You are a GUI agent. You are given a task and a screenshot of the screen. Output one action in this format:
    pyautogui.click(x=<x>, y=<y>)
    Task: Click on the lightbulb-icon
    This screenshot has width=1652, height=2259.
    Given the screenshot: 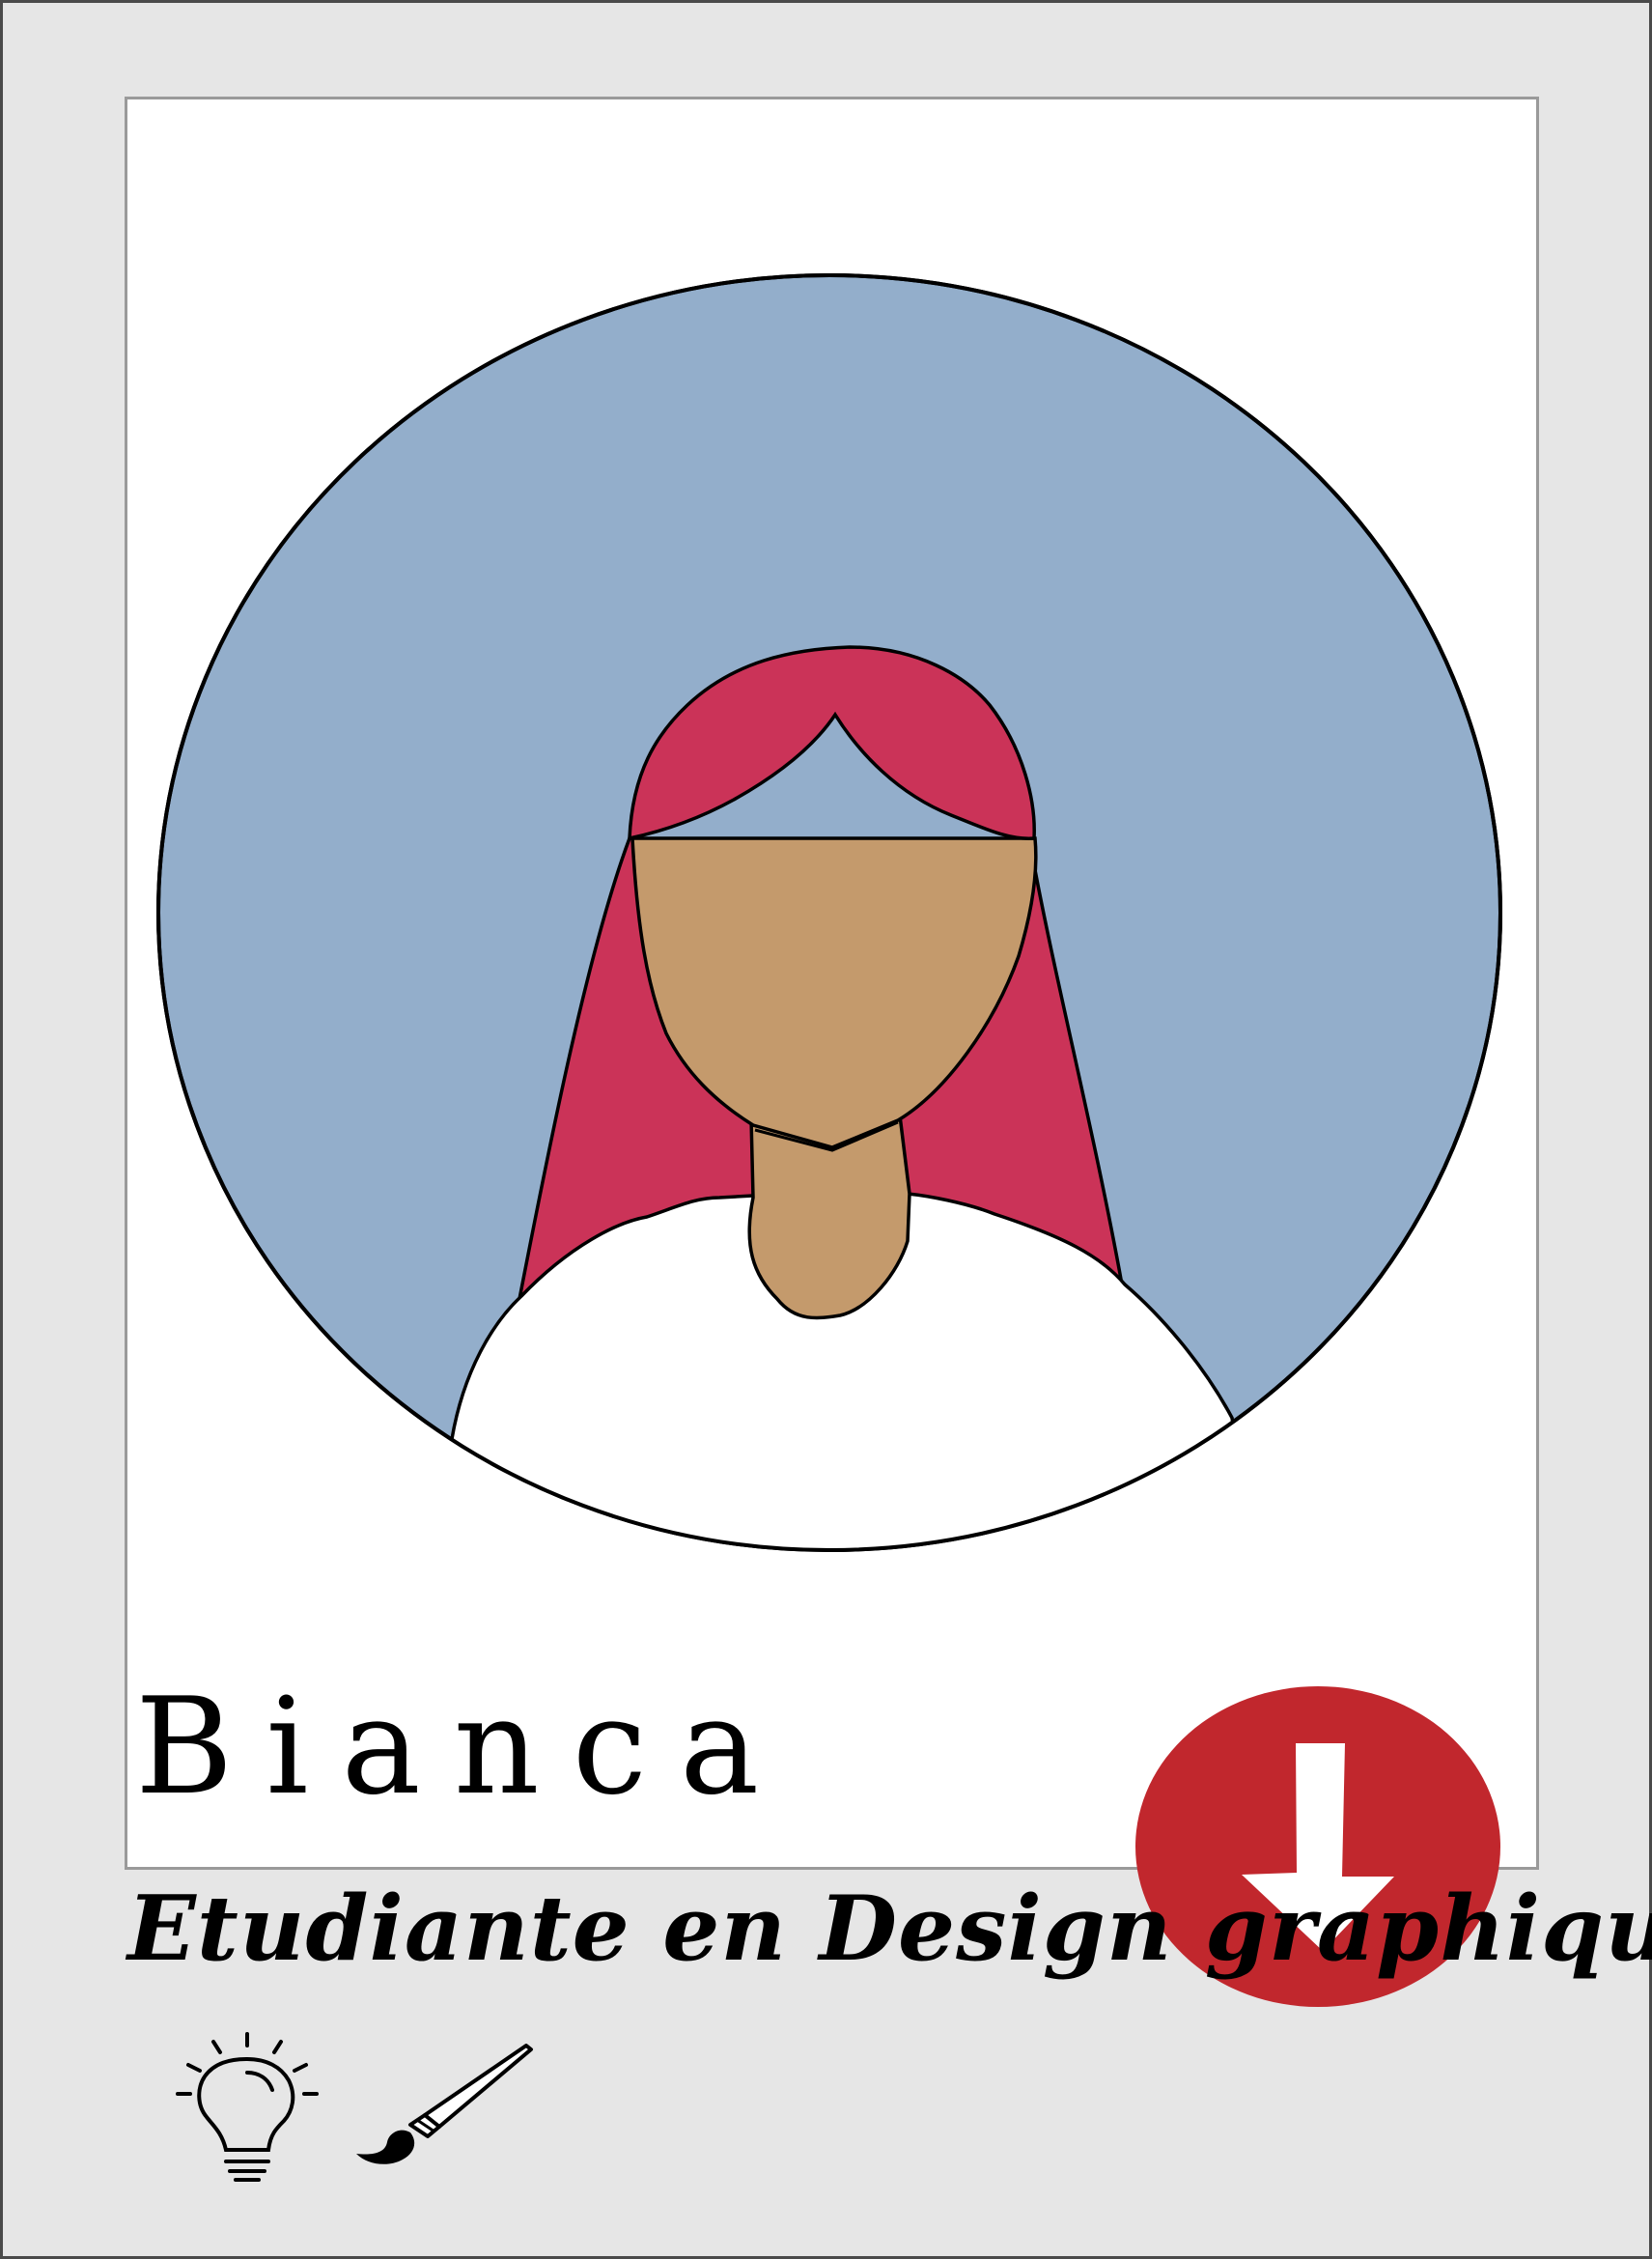 What is the action you would take?
    pyautogui.click(x=248, y=2107)
    